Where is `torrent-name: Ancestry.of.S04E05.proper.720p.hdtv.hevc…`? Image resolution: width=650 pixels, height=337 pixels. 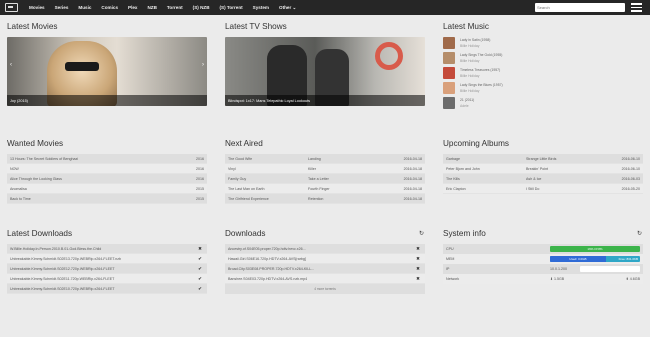
torrent-name: Ancestry.of.S04E05.proper.720p.hdtv.hevc… is located at coordinates (267, 248).